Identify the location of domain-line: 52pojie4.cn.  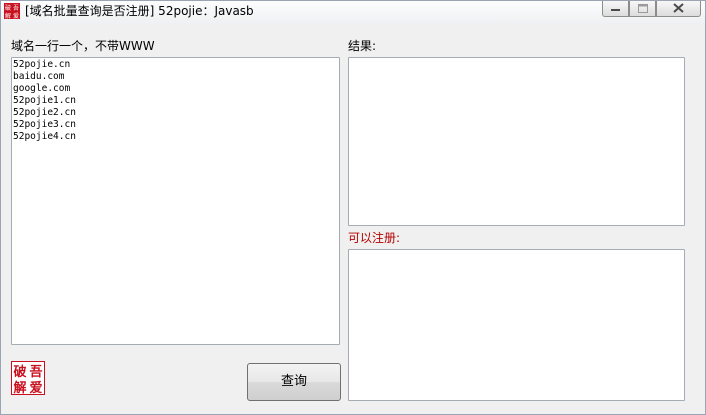
(44, 136).